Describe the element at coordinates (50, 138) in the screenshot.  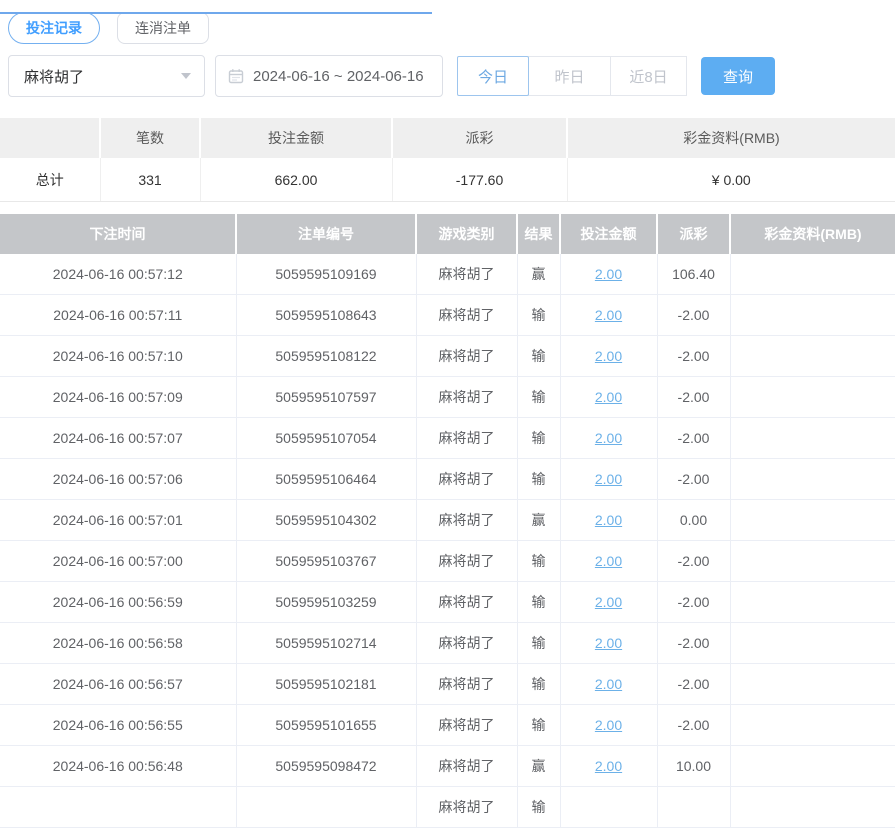
I see `summary-header-cell` at that location.